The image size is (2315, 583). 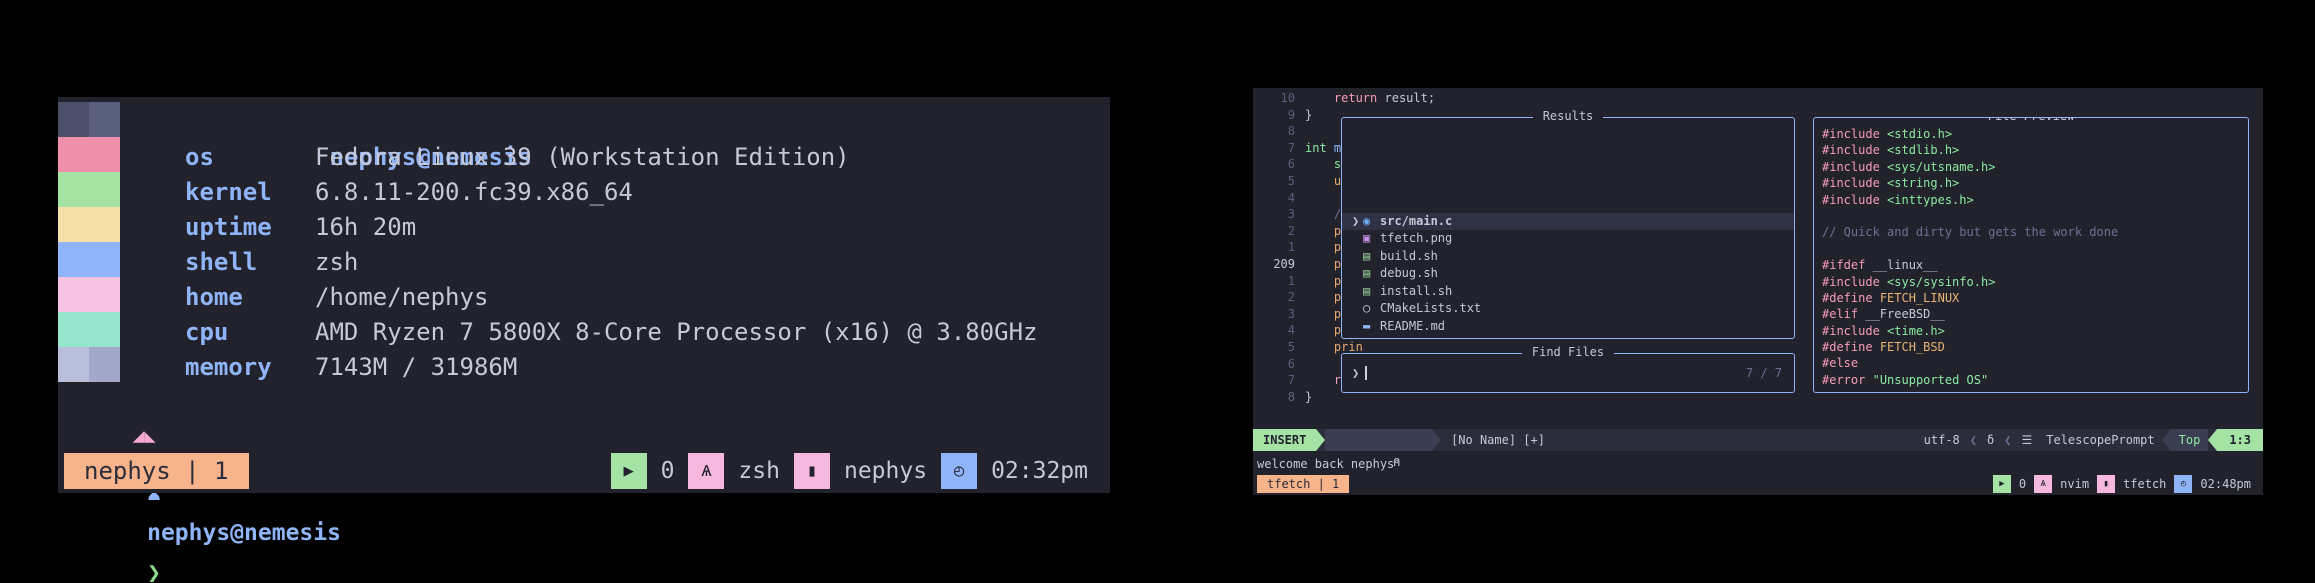 I want to click on filetype-icon: ☰, so click(x=2027, y=440).